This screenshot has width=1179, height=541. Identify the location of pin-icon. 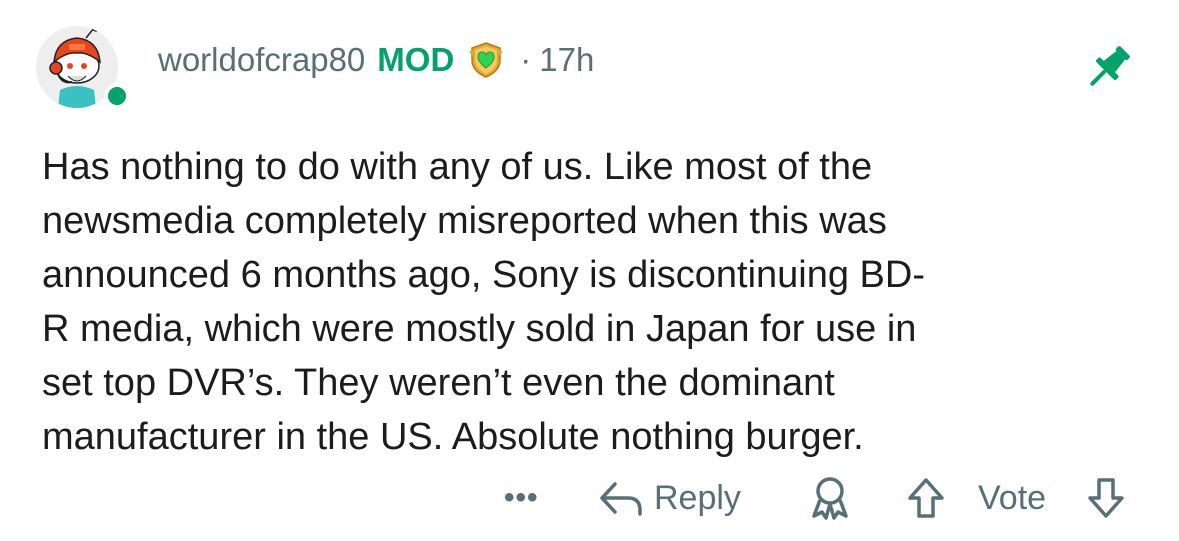
(1108, 68).